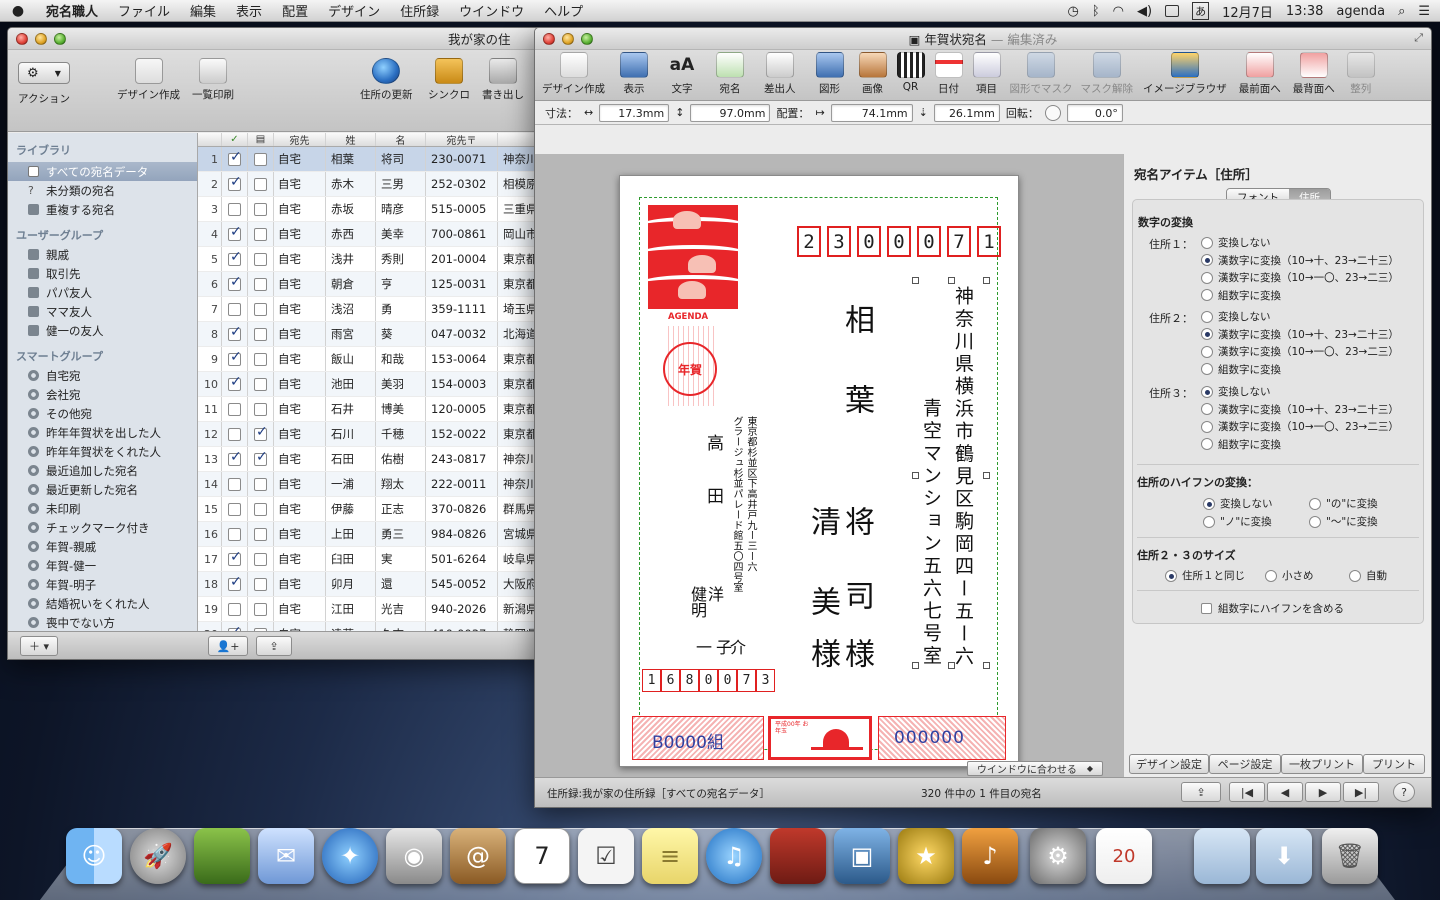 The height and width of the screenshot is (900, 1440). What do you see at coordinates (1247, 11) in the screenshot?
I see `menu-date: 12月7日` at bounding box center [1247, 11].